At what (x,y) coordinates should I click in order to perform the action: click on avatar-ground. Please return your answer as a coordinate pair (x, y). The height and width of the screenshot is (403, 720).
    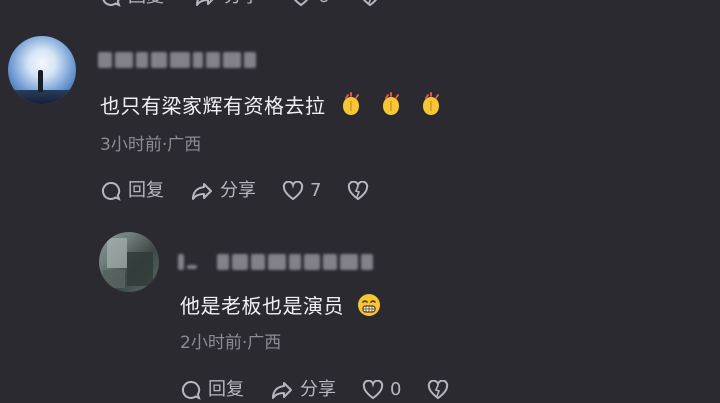
    Looking at the image, I should click on (42, 97).